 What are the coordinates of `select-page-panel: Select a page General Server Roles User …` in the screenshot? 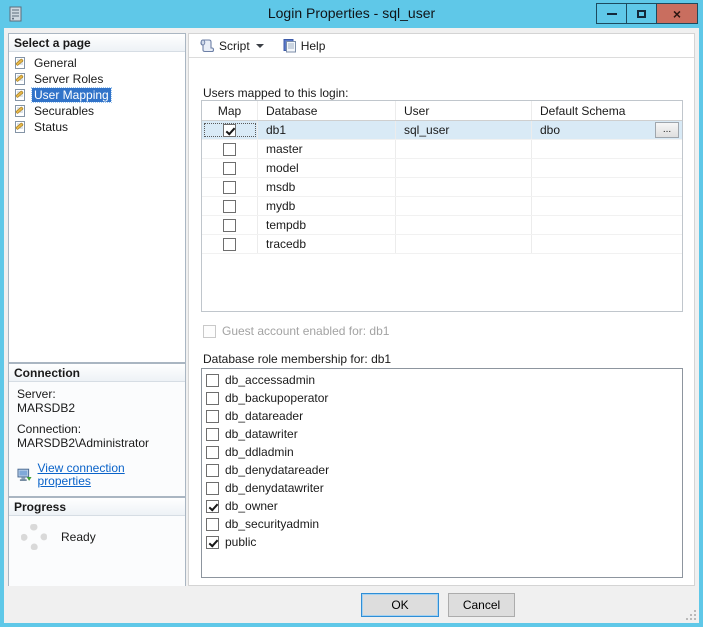 It's located at (97, 198).